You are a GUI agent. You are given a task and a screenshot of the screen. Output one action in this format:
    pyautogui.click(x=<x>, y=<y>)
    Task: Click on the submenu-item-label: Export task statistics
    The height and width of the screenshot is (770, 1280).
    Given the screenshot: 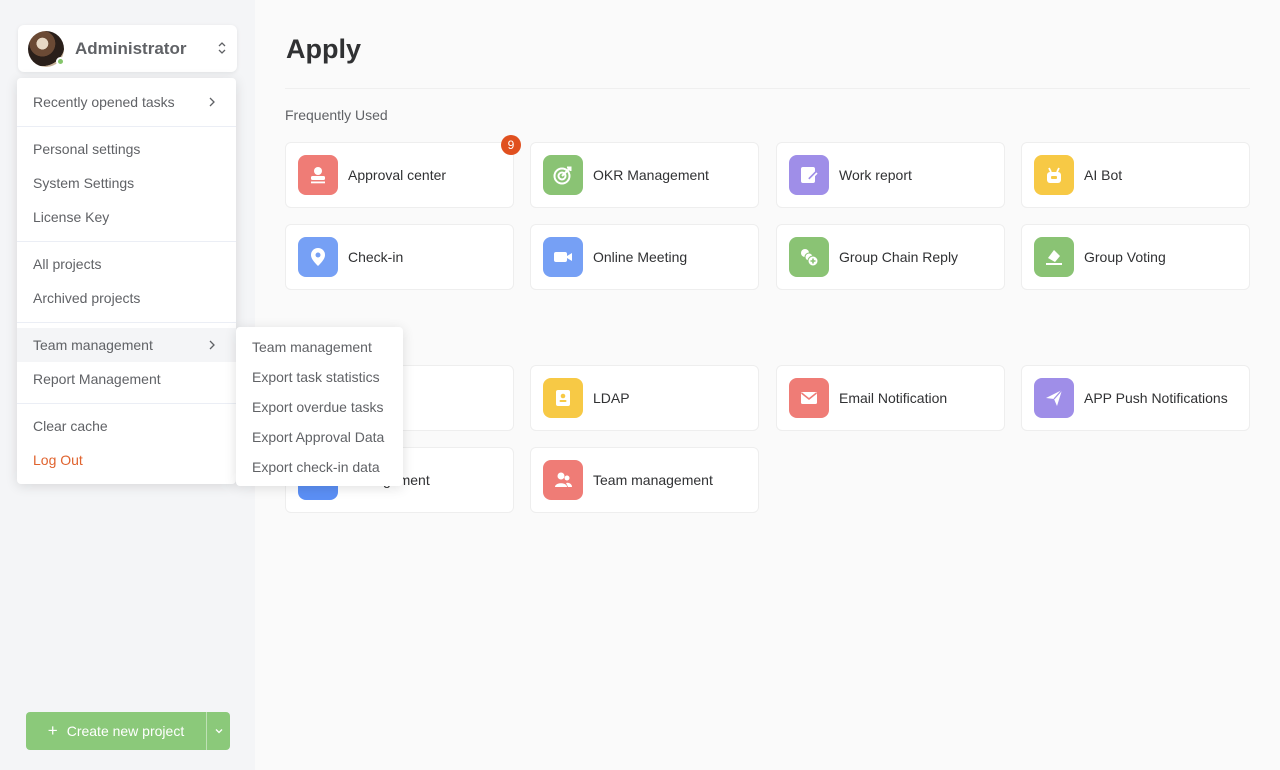 What is the action you would take?
    pyautogui.click(x=316, y=377)
    